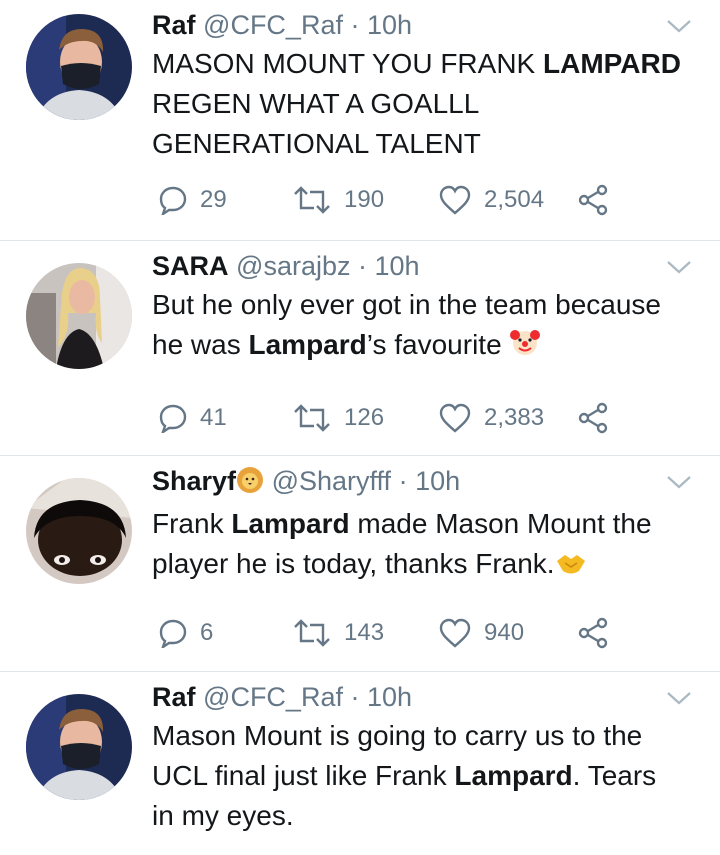  What do you see at coordinates (192, 418) in the screenshot?
I see `reply-button: 41` at bounding box center [192, 418].